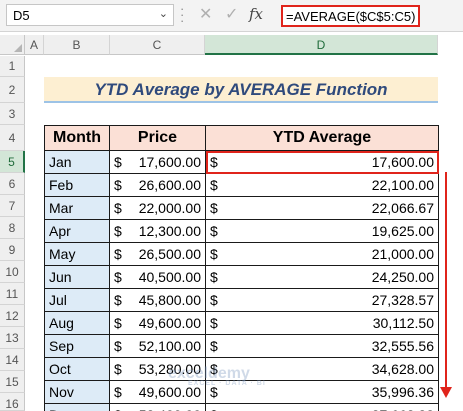 The width and height of the screenshot is (463, 411). What do you see at coordinates (12, 90) in the screenshot?
I see `row-header-2: 2` at bounding box center [12, 90].